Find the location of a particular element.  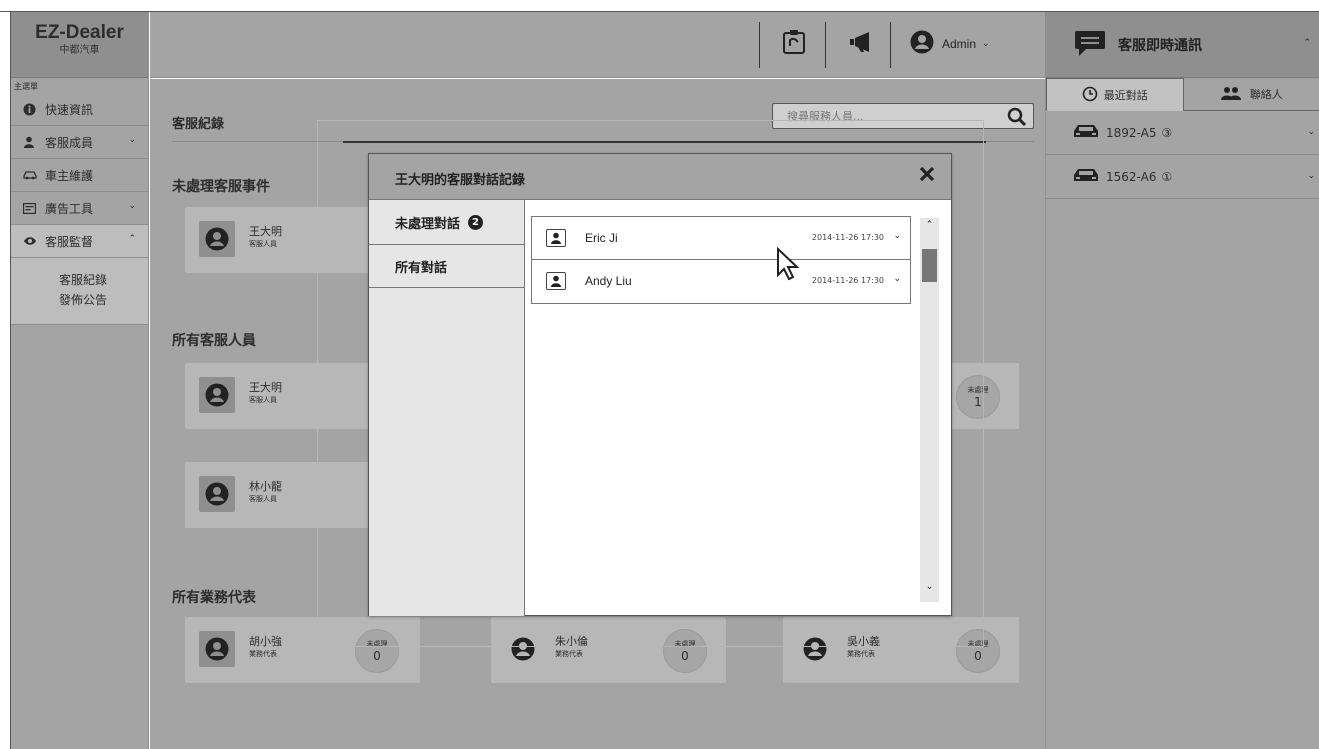

admin-label: Admin is located at coordinates (959, 44).